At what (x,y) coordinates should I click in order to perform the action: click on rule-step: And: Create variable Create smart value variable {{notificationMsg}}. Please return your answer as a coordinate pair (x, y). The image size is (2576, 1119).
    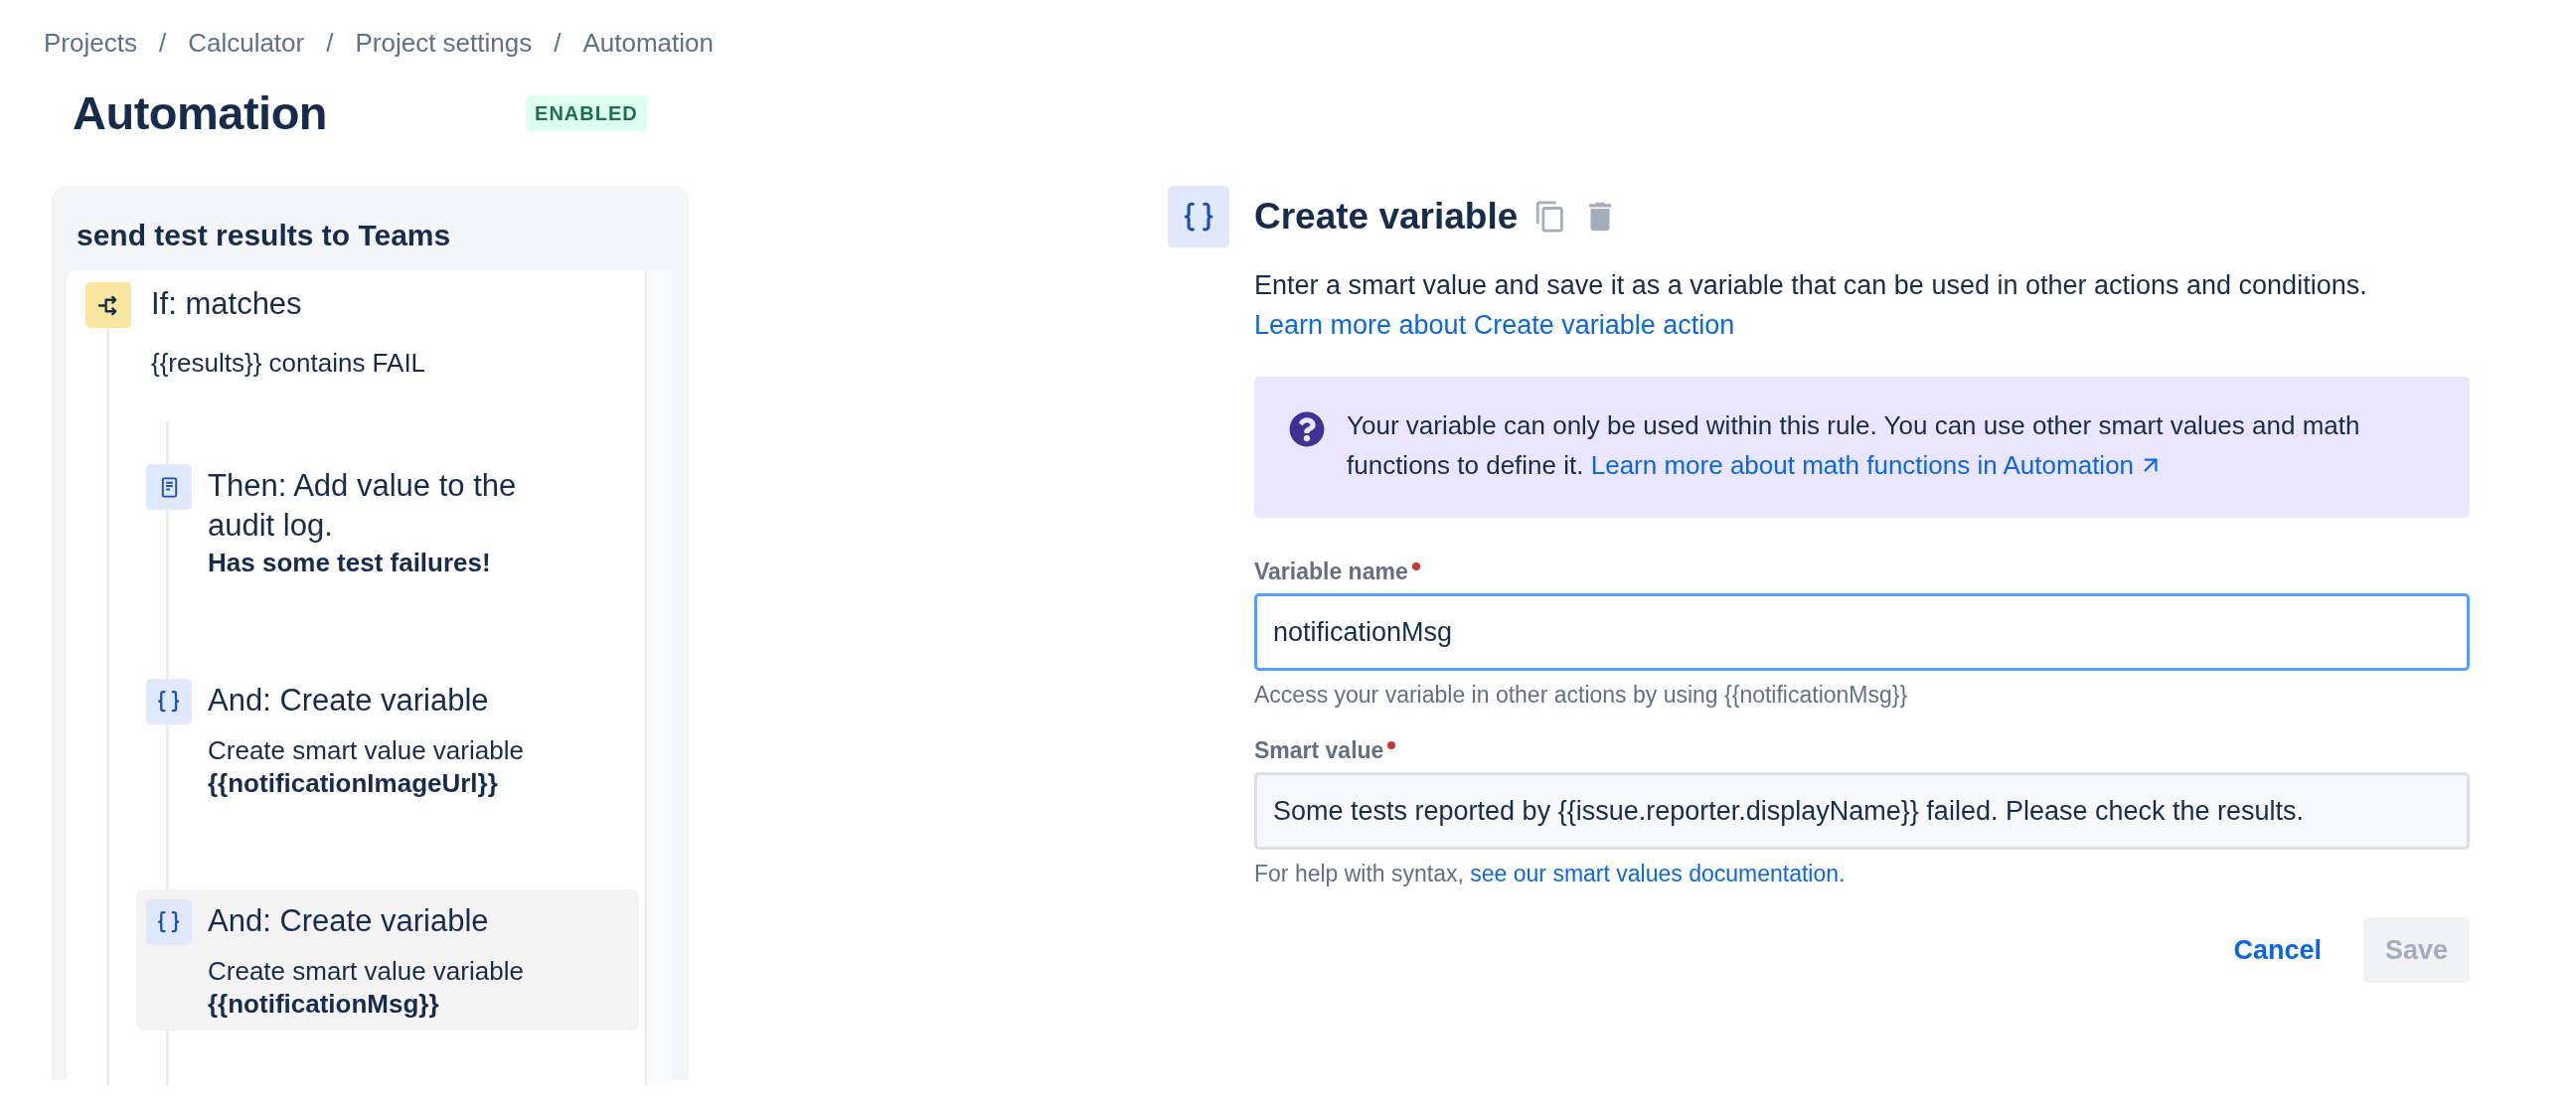
    Looking at the image, I should click on (387, 960).